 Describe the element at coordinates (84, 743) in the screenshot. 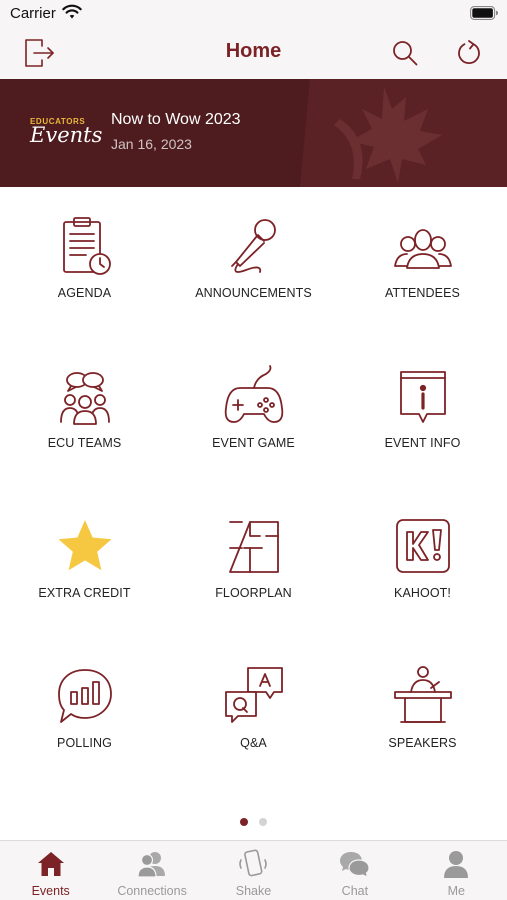

I see `grid-label: POLLING` at that location.